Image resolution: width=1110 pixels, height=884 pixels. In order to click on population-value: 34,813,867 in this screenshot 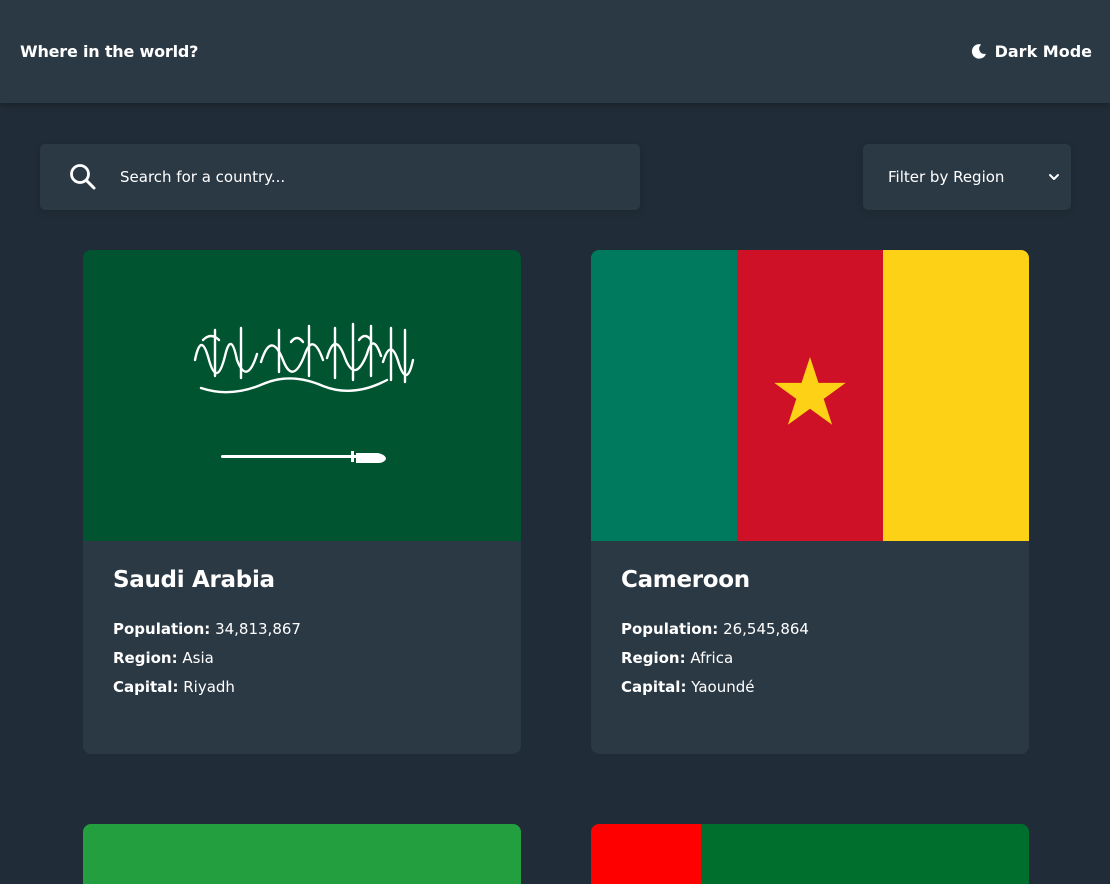, I will do `click(258, 629)`.